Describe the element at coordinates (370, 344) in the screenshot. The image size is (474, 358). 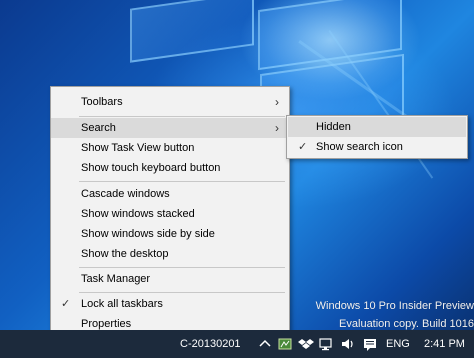
I see `action-center-icon` at that location.